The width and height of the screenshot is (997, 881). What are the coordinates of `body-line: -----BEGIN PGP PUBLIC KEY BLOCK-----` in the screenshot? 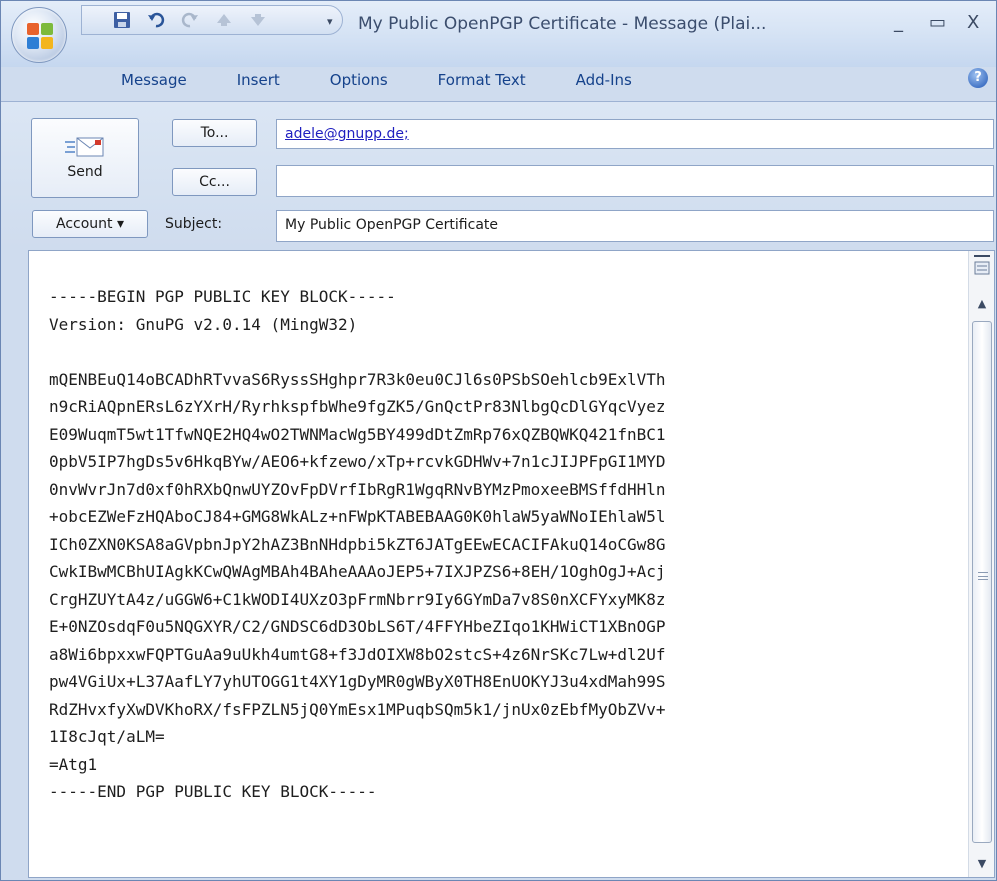 It's located at (222, 296).